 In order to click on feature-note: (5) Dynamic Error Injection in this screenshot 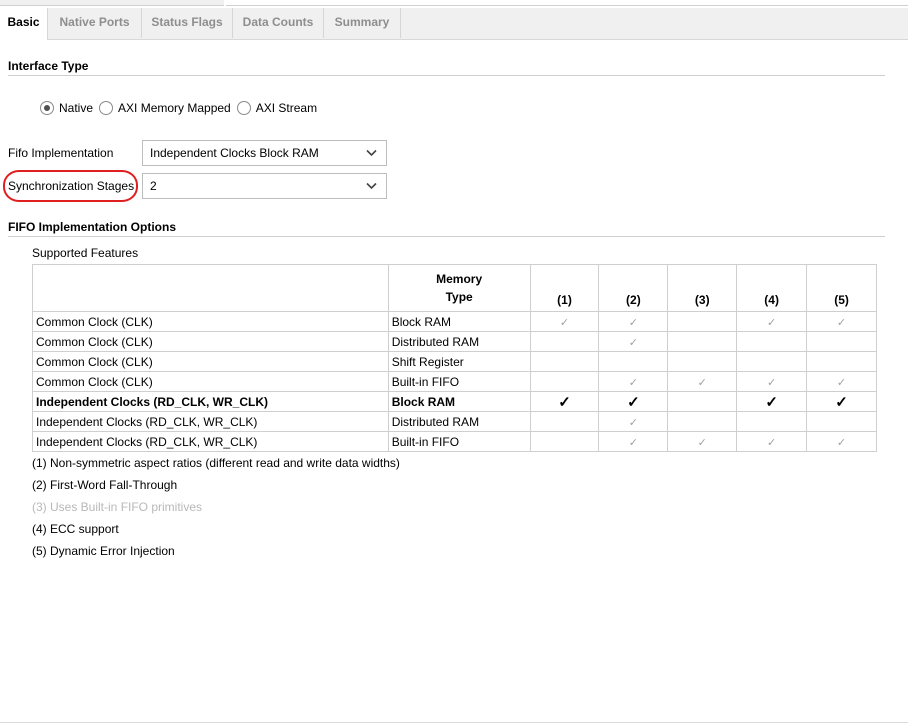, I will do `click(103, 551)`.